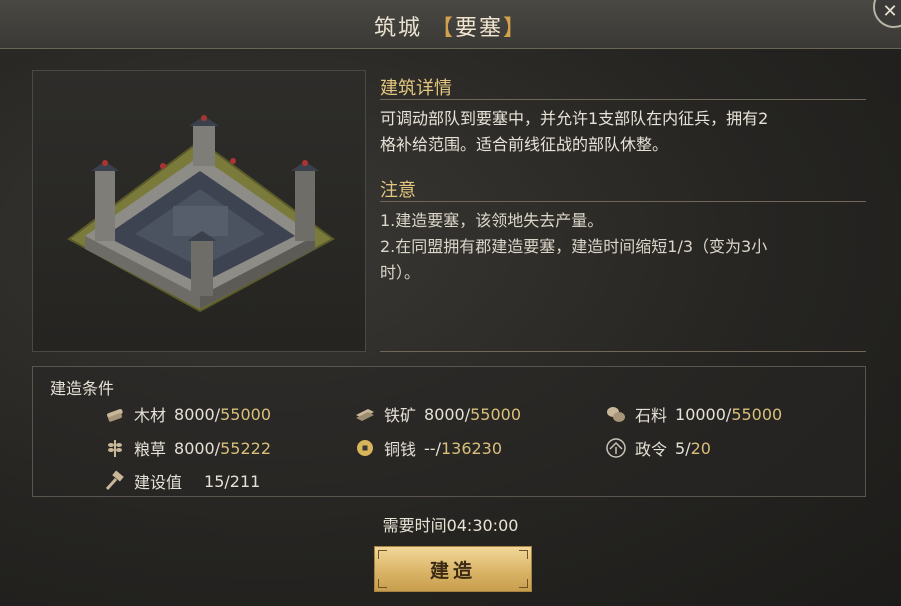  I want to click on requirement-grain: 粮草 8000/55222, so click(187, 448).